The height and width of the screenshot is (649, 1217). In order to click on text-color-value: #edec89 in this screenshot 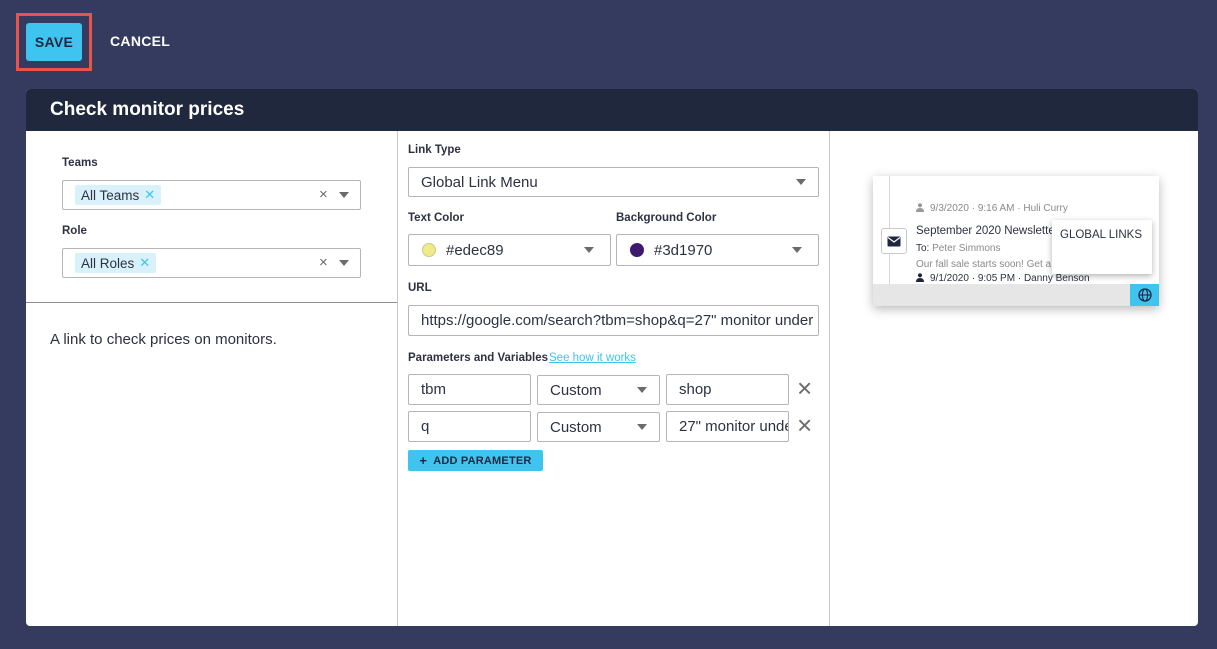, I will do `click(475, 250)`.